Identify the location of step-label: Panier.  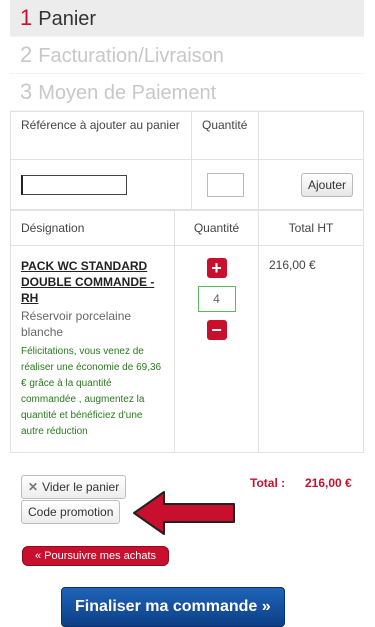
(67, 19).